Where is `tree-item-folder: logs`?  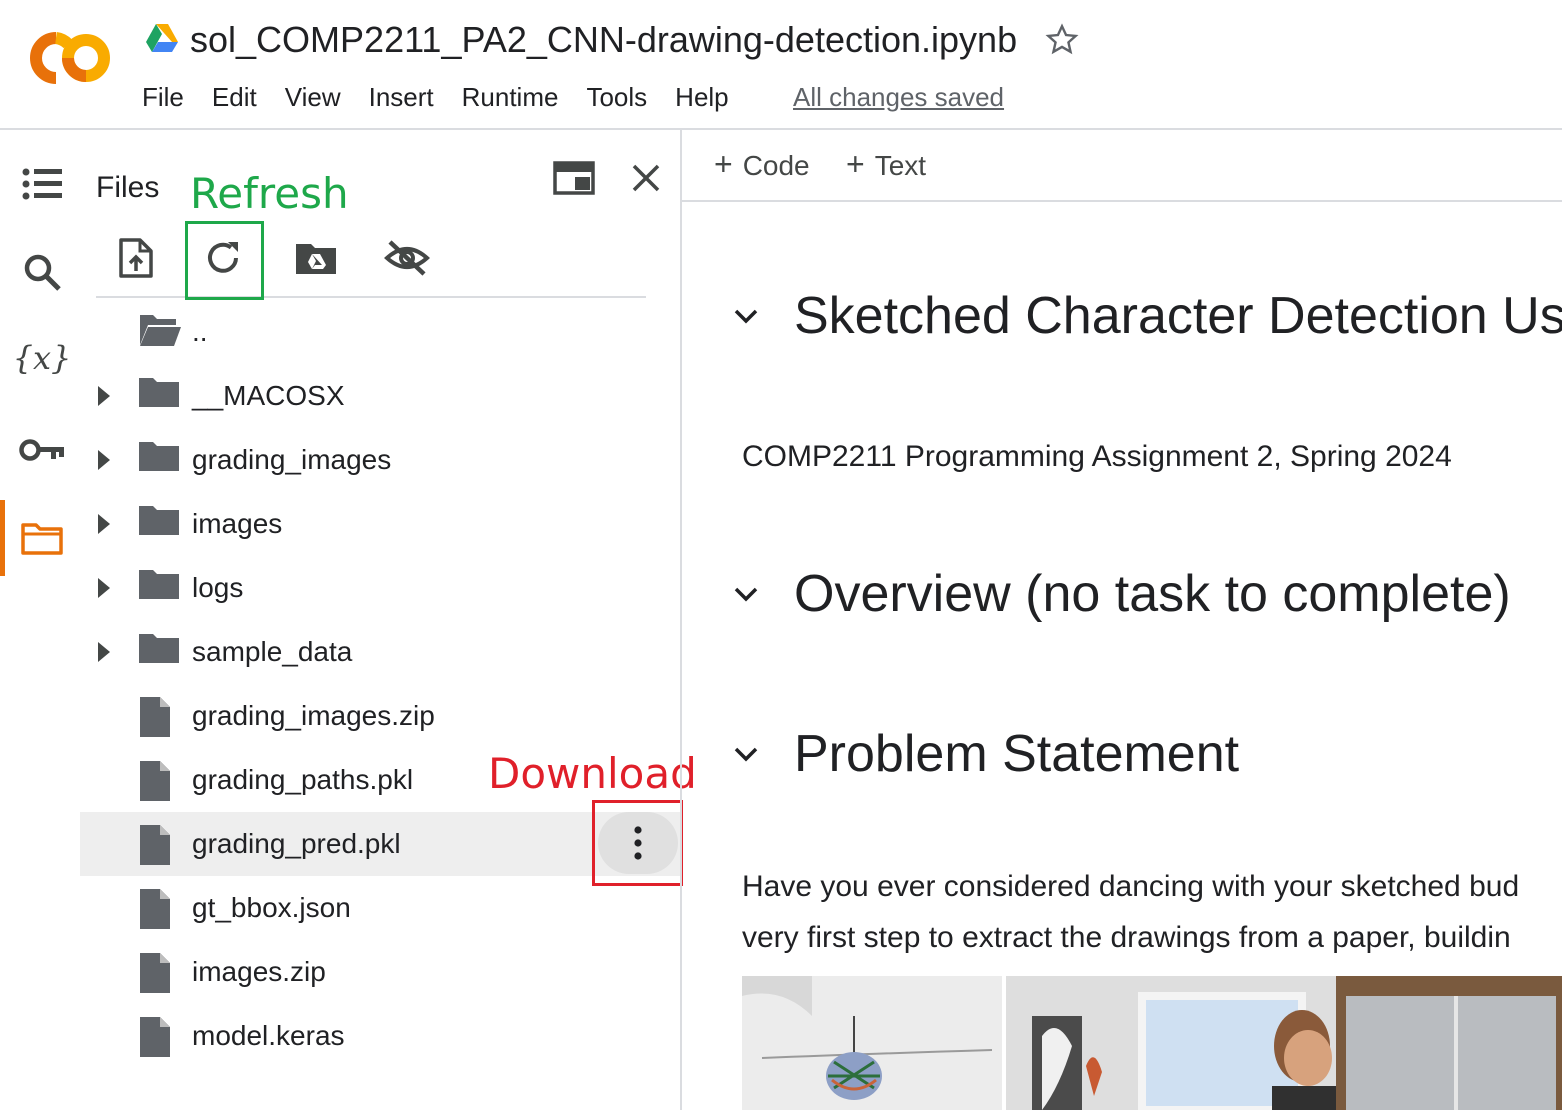
tree-item-folder: logs is located at coordinates (380, 588).